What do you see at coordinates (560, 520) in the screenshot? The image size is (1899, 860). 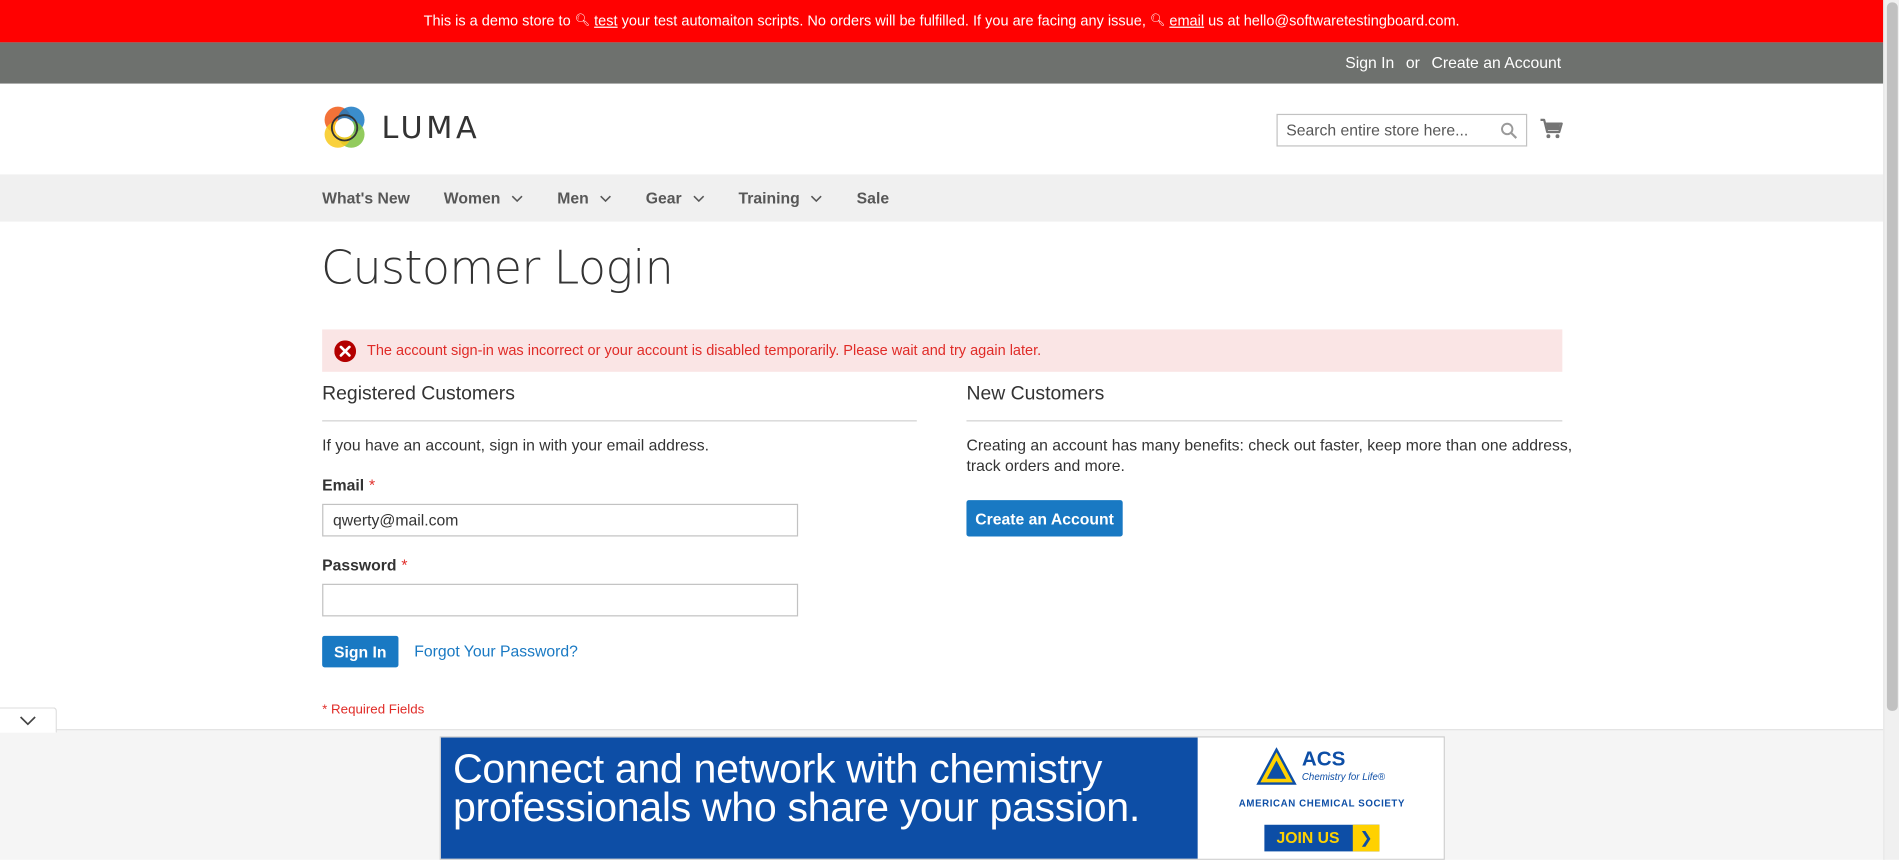 I see `email-field` at bounding box center [560, 520].